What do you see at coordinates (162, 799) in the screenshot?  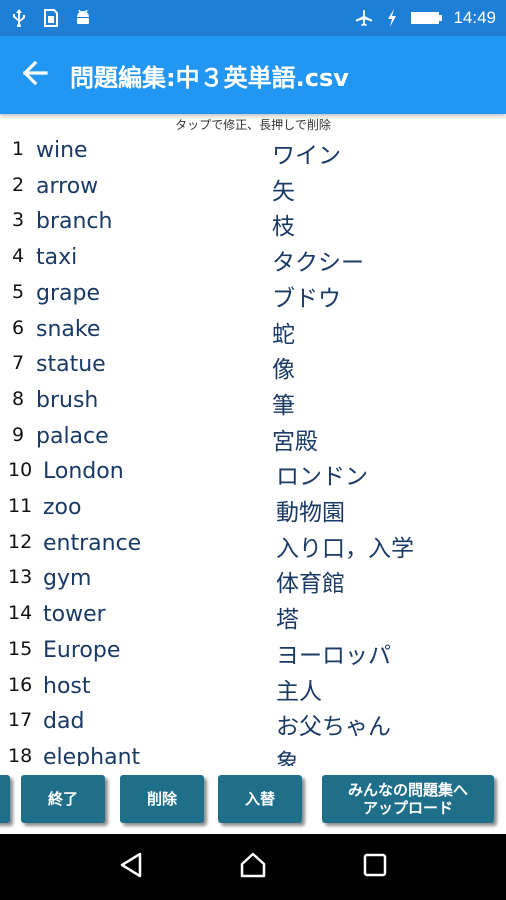 I see `delete-button: 削除` at bounding box center [162, 799].